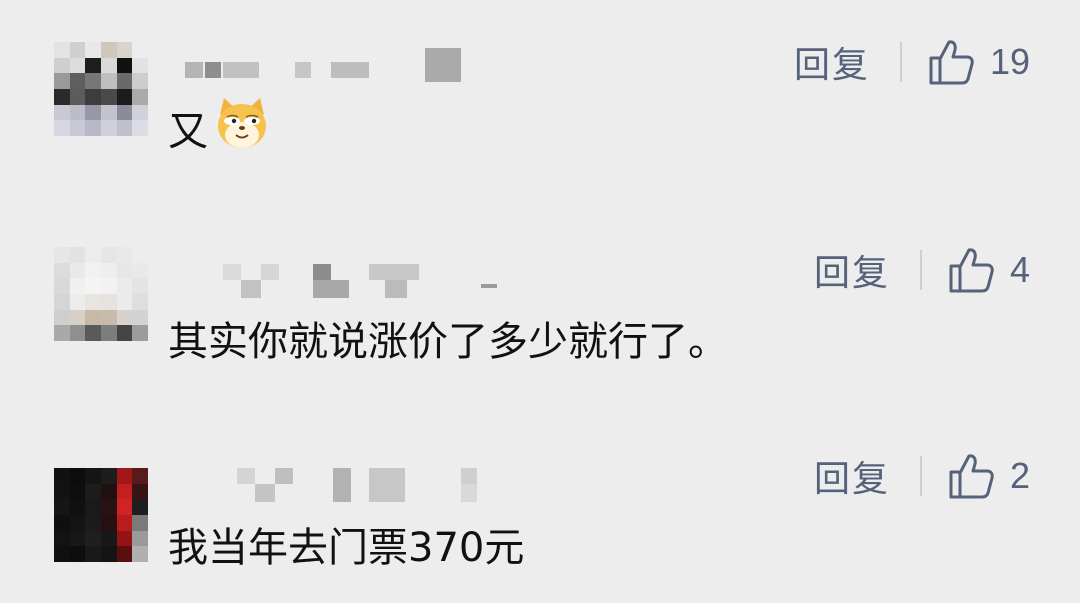  I want to click on comment-actions: 回复 4, so click(922, 270).